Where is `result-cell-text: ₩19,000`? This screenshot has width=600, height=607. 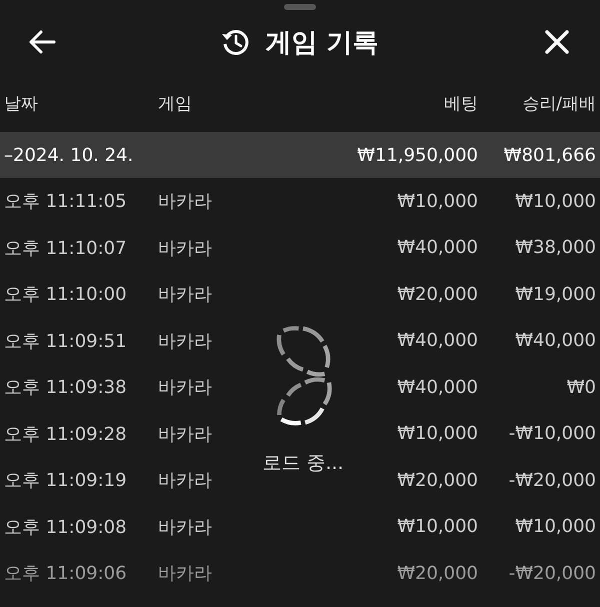
result-cell-text: ₩19,000 is located at coordinates (555, 294).